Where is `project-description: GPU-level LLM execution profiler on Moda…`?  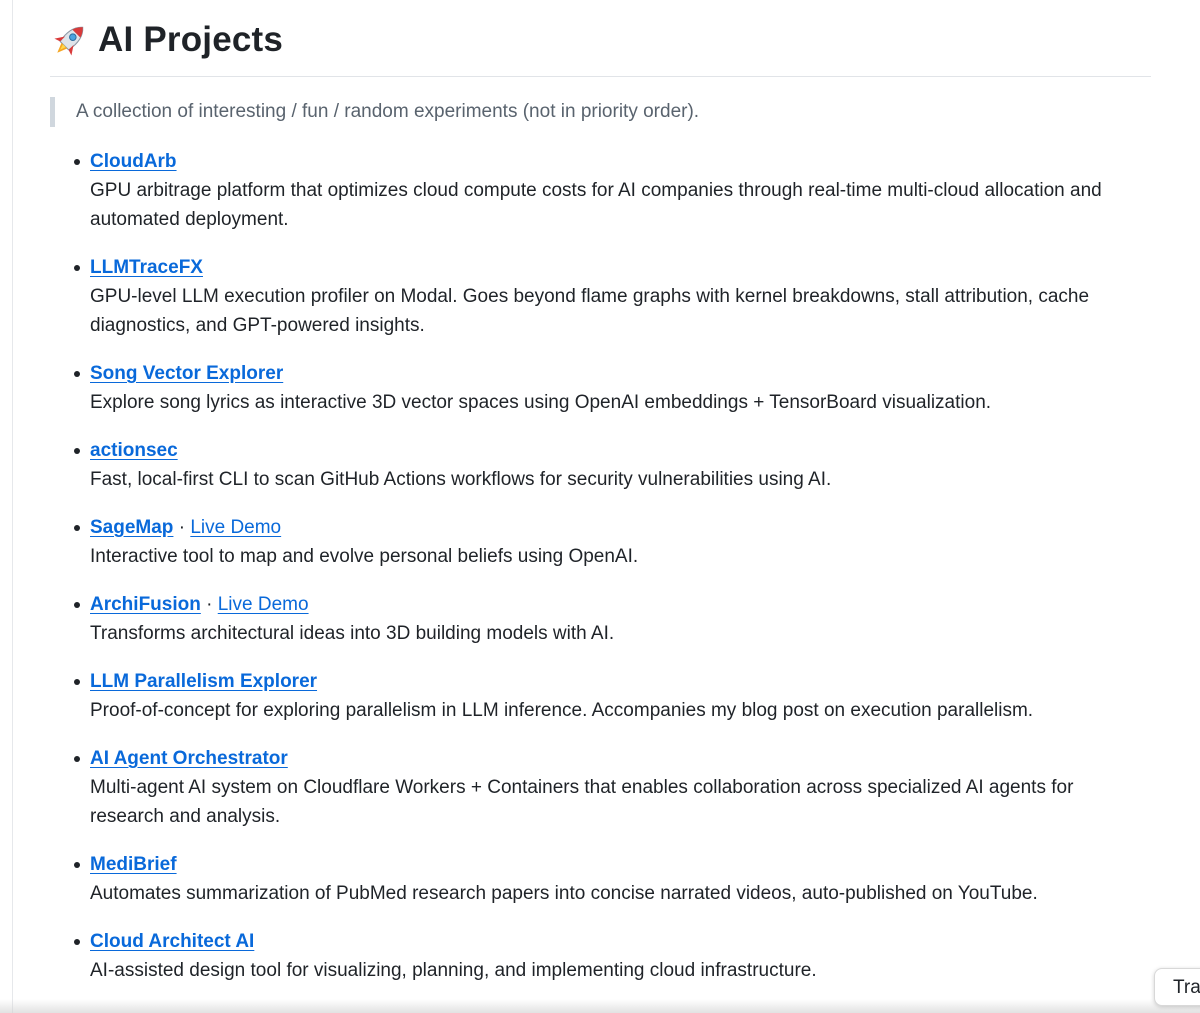
project-description: GPU-level LLM execution profiler on Moda… is located at coordinates (590, 311).